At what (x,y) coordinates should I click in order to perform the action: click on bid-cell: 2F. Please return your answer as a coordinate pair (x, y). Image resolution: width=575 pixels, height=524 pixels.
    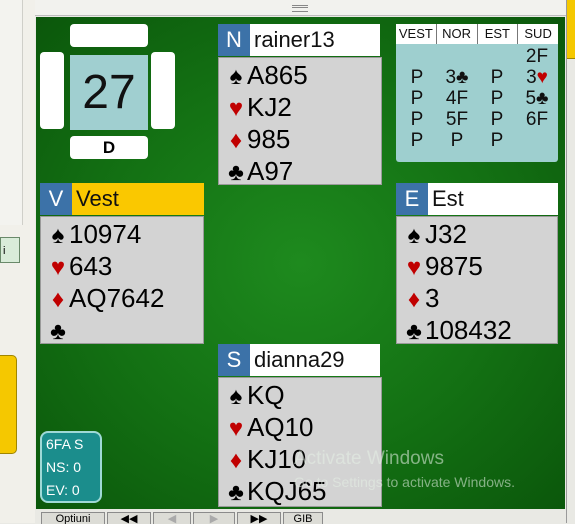
    Looking at the image, I should click on (537, 56).